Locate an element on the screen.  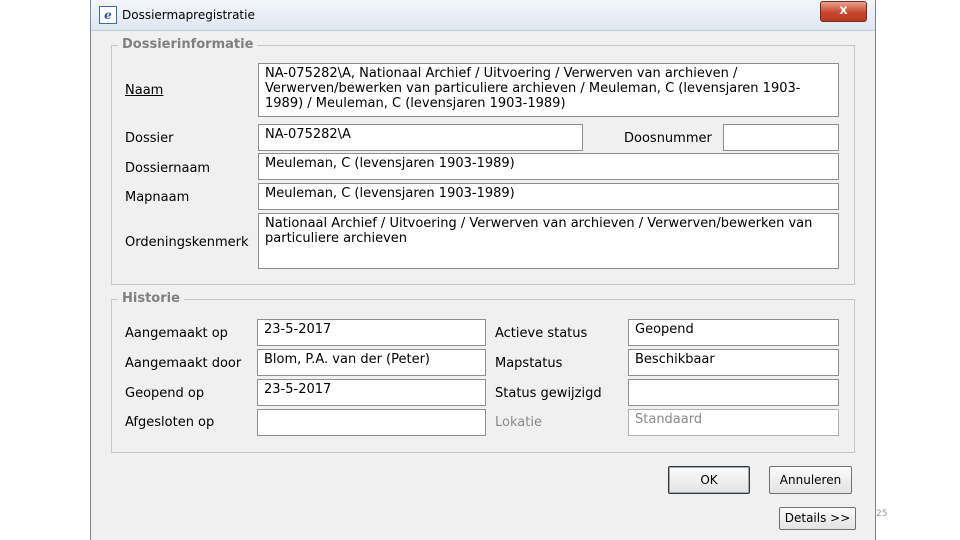
app-e-icon: e is located at coordinates (108, 15).